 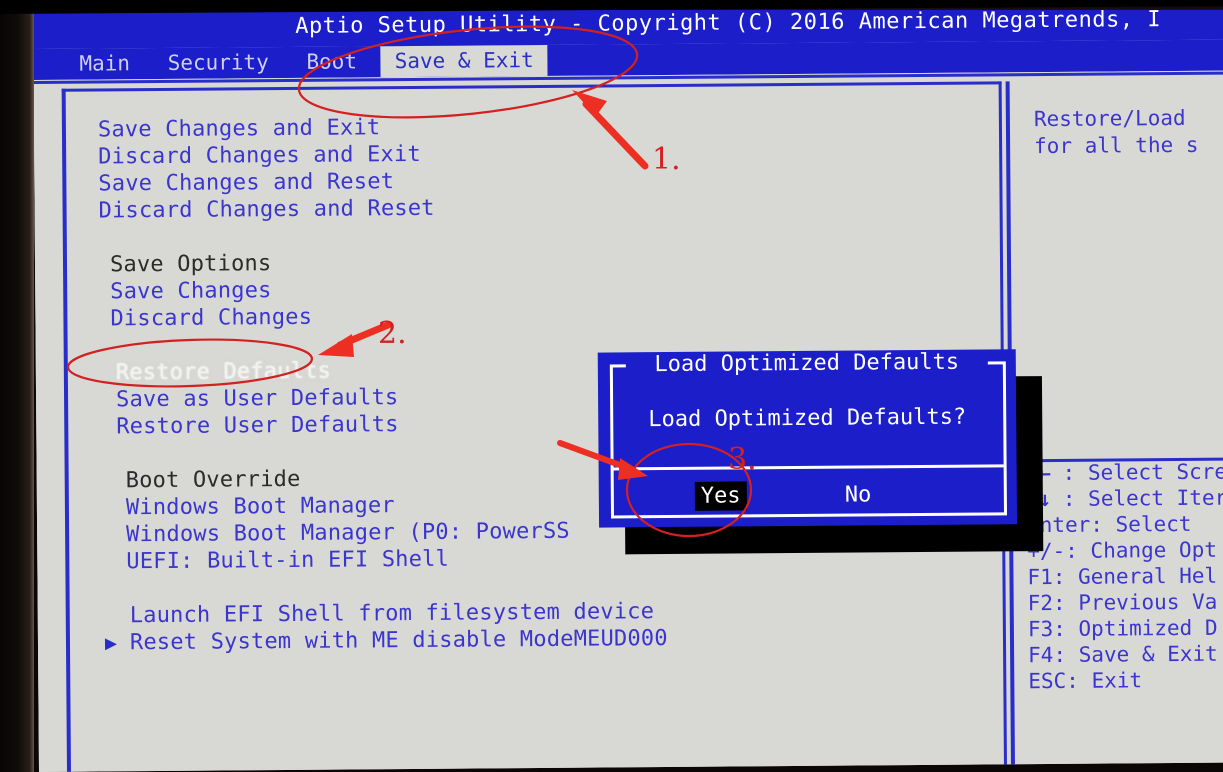 I want to click on annotation-label-3: 3., so click(x=742, y=459).